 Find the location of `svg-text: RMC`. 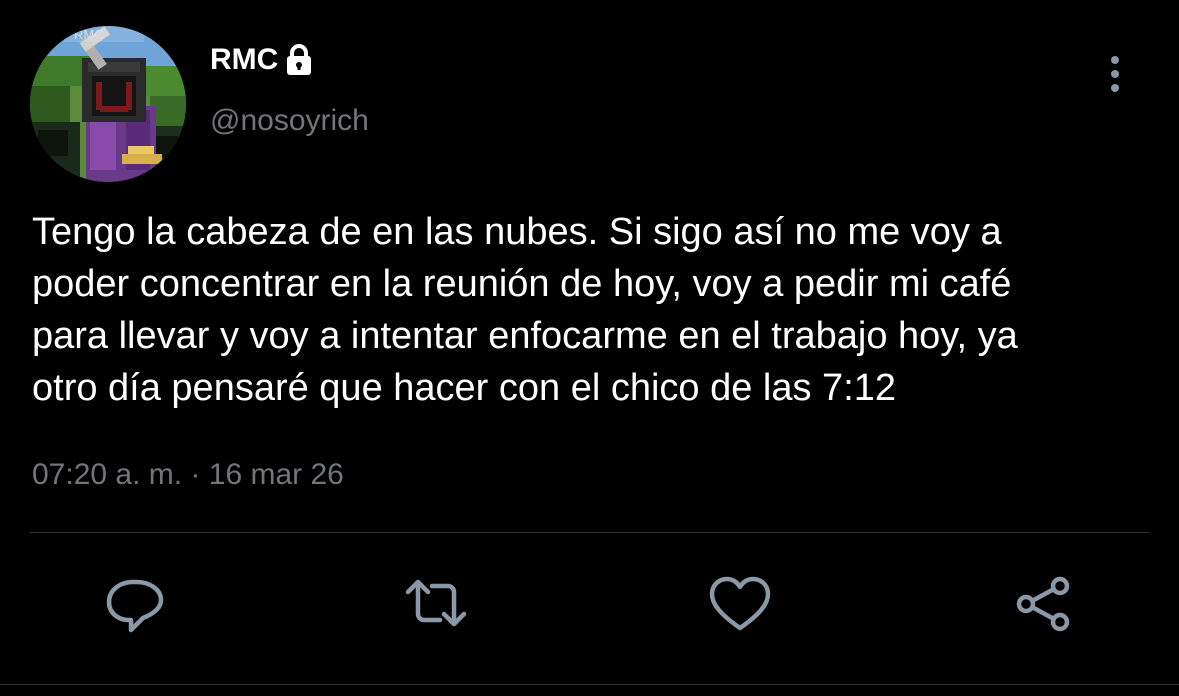

svg-text: RMC is located at coordinates (89, 34).